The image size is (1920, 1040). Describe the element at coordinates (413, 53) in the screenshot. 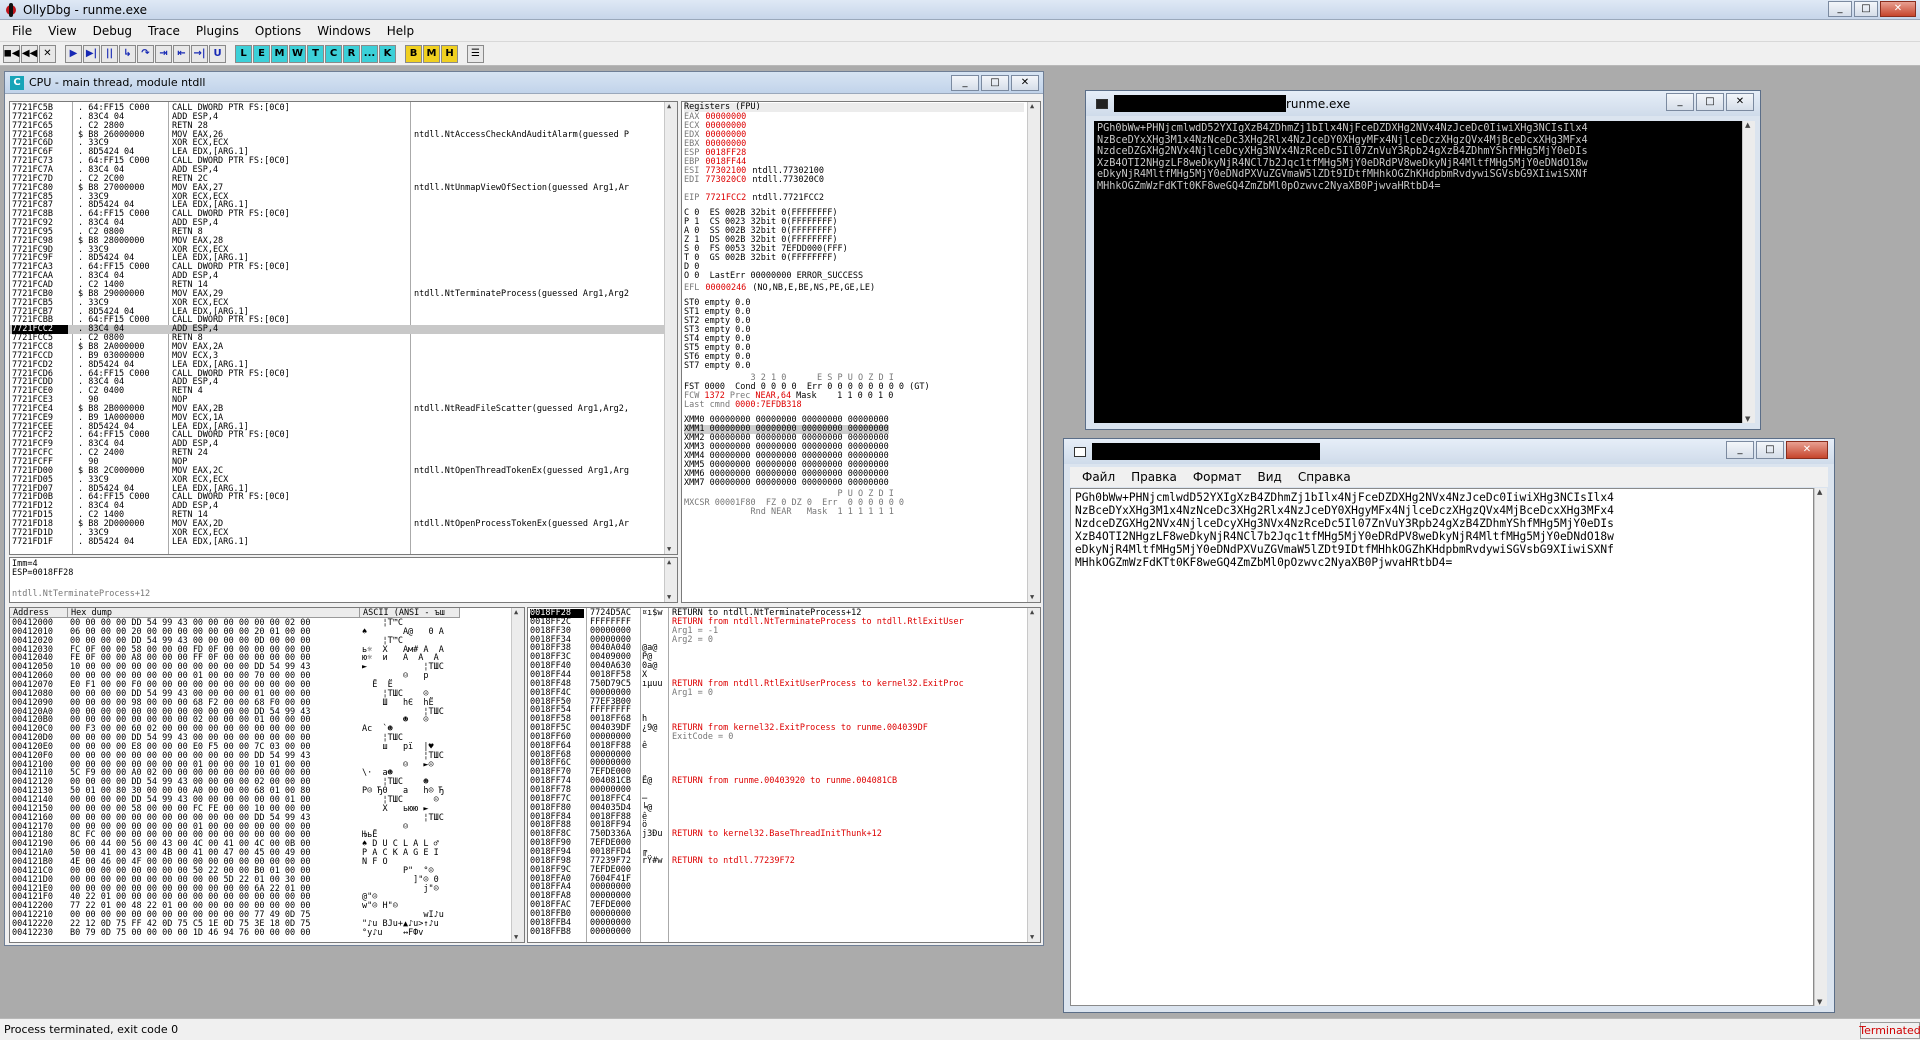

I see `toolbar-button: B` at that location.